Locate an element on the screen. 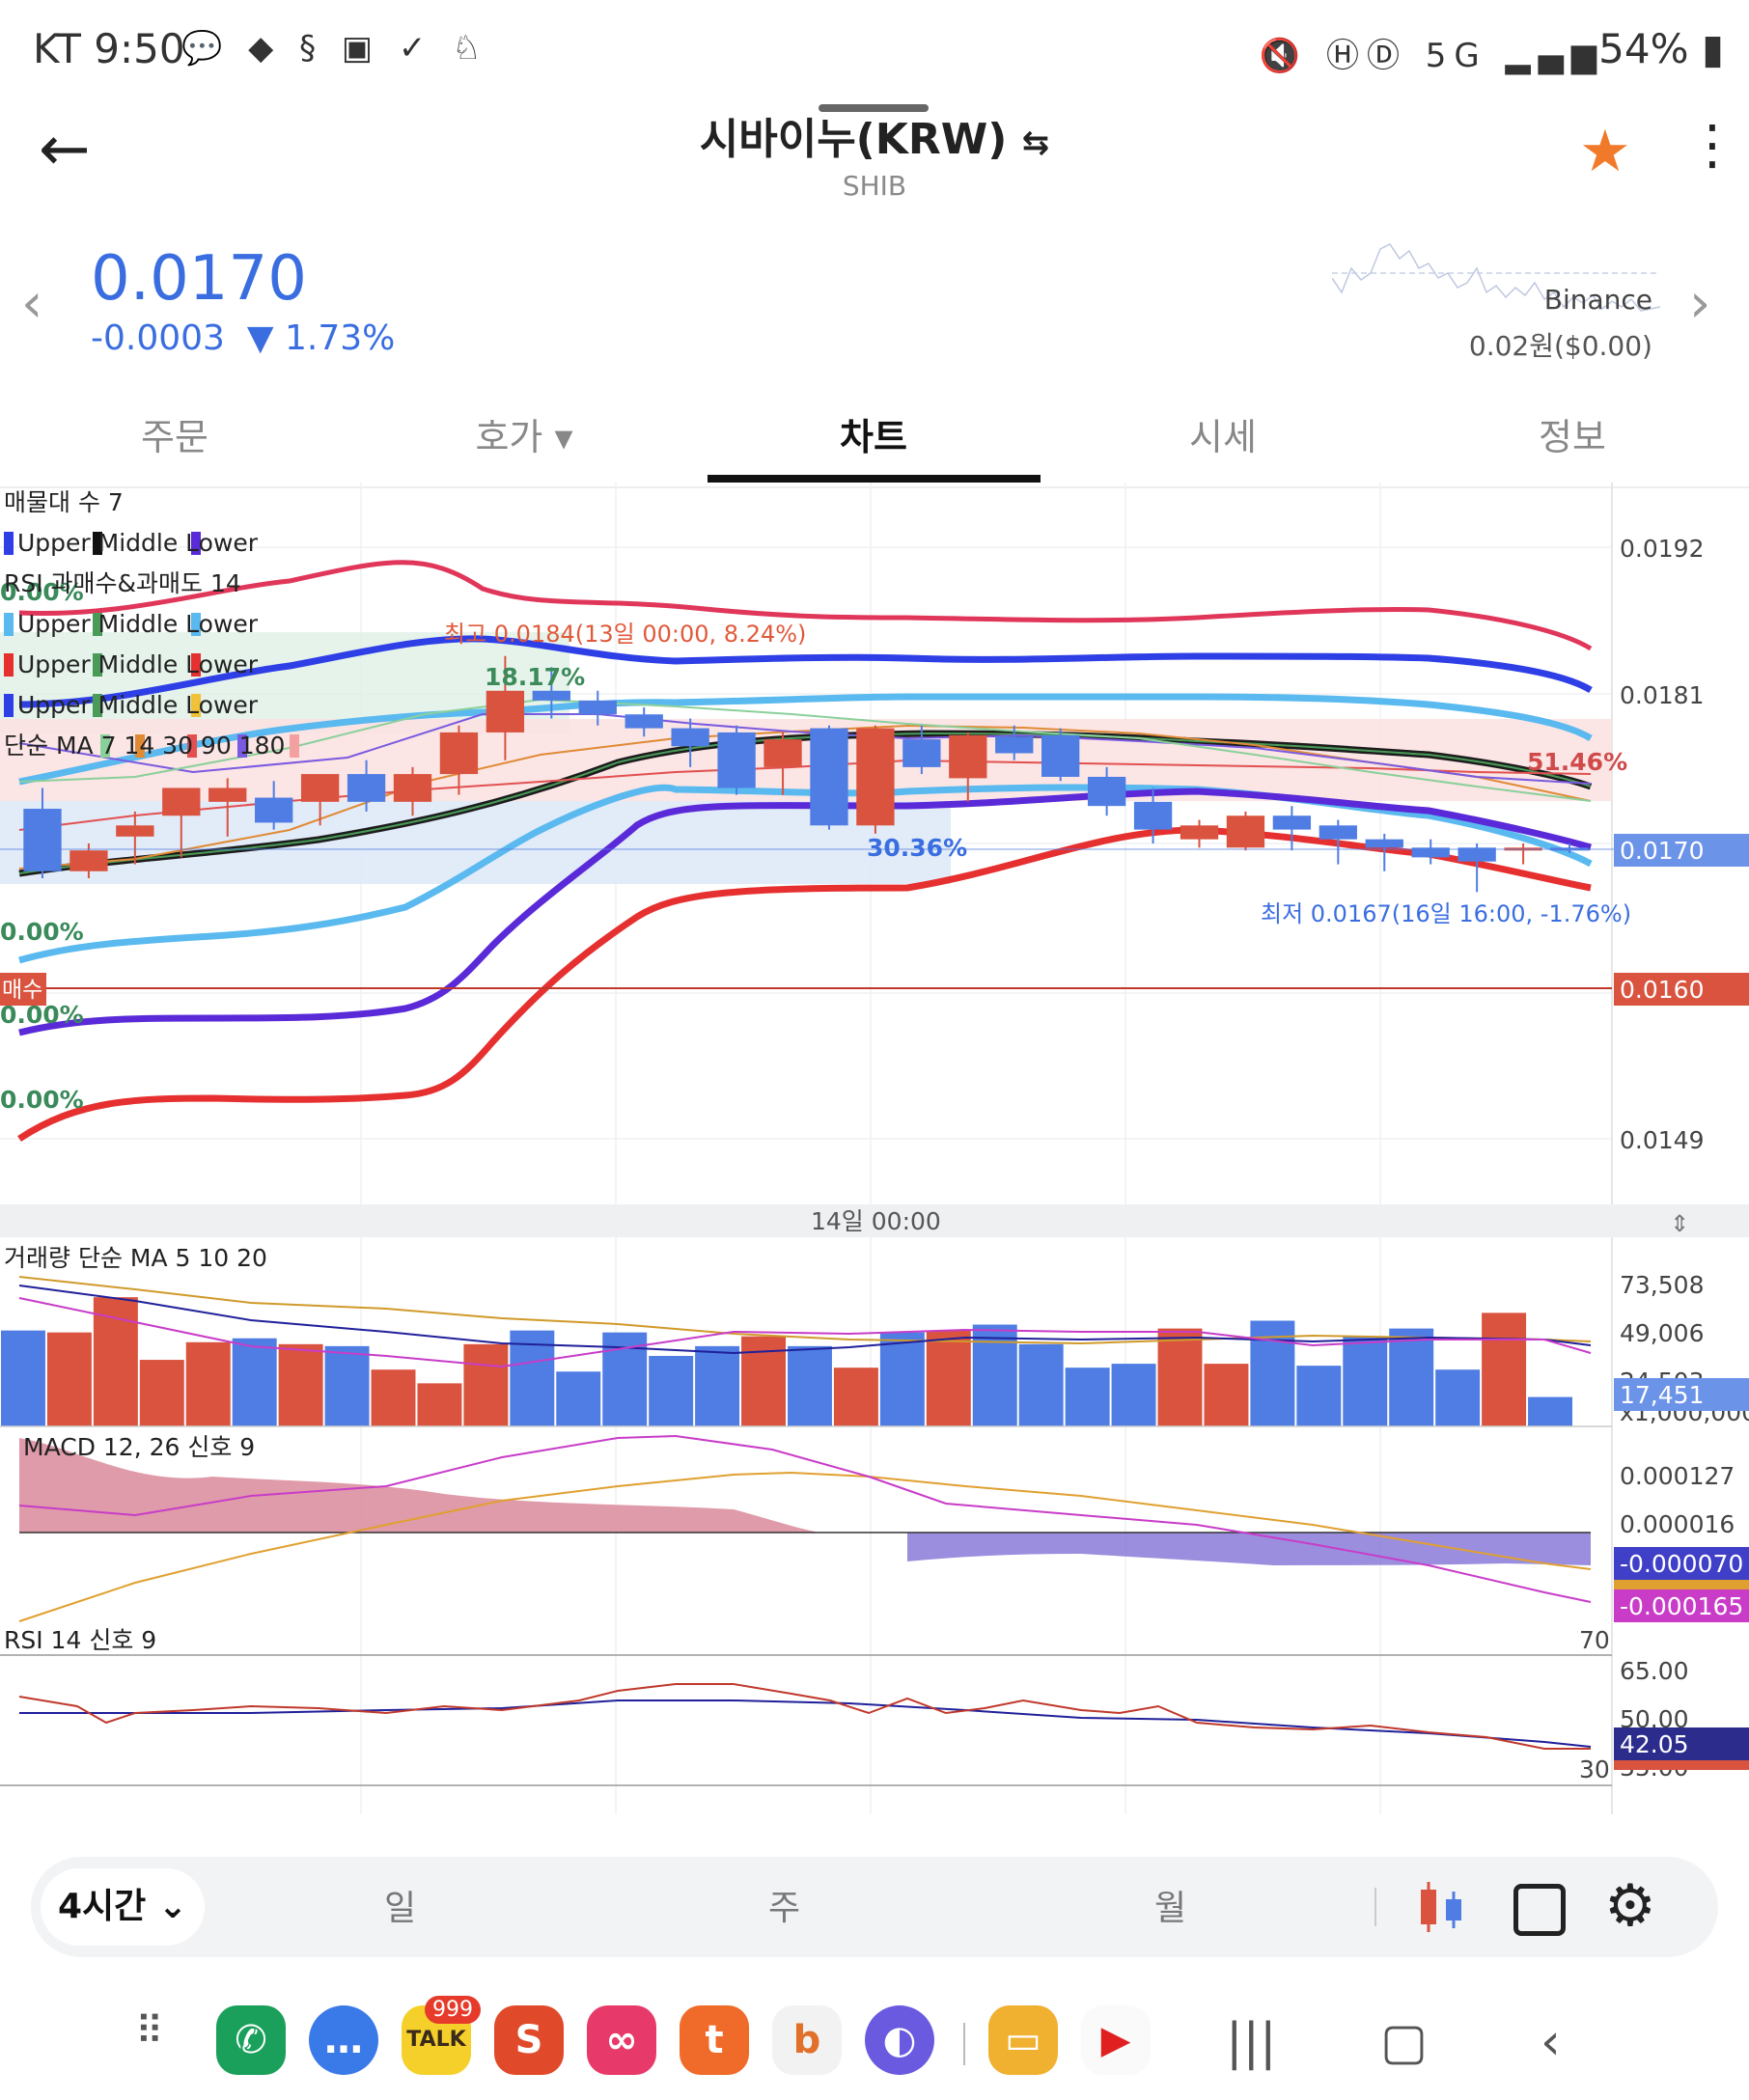 Image resolution: width=1749 pixels, height=2100 pixels. nav-back-icon: ‹ is located at coordinates (1551, 2042).